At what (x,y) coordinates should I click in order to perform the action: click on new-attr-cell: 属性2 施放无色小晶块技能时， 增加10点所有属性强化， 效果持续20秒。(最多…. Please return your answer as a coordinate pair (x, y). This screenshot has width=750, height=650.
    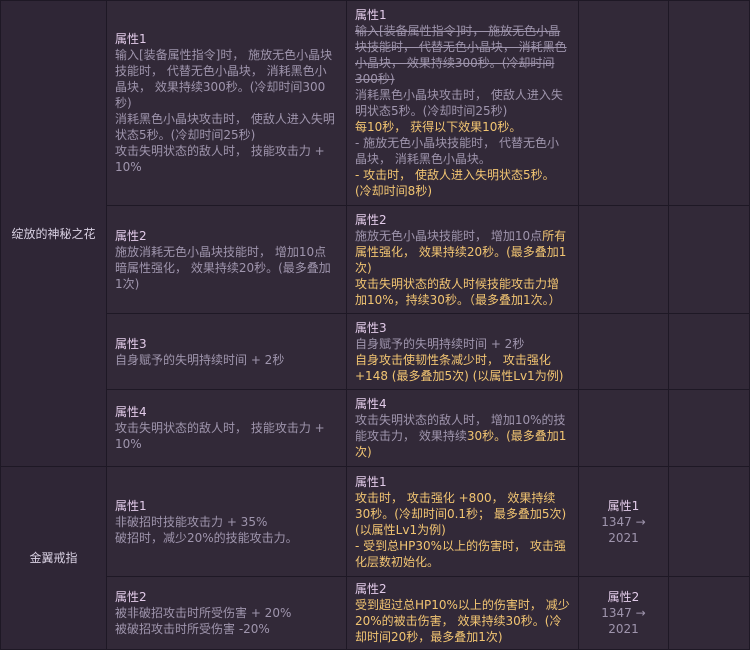
    Looking at the image, I should click on (462, 259).